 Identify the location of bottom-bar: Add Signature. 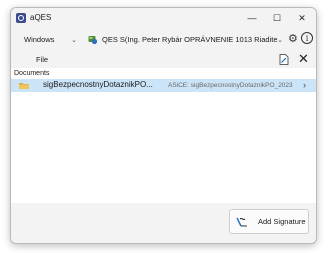
(163, 223).